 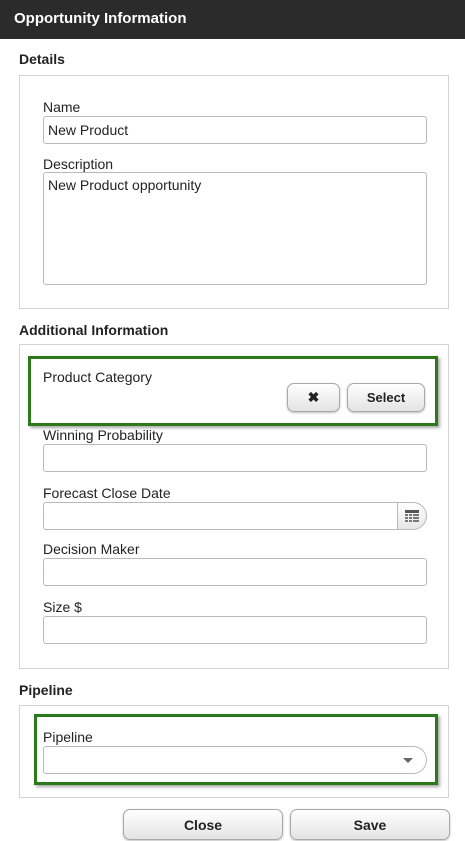 I want to click on clear-product-category-button: ✖, so click(x=313, y=397).